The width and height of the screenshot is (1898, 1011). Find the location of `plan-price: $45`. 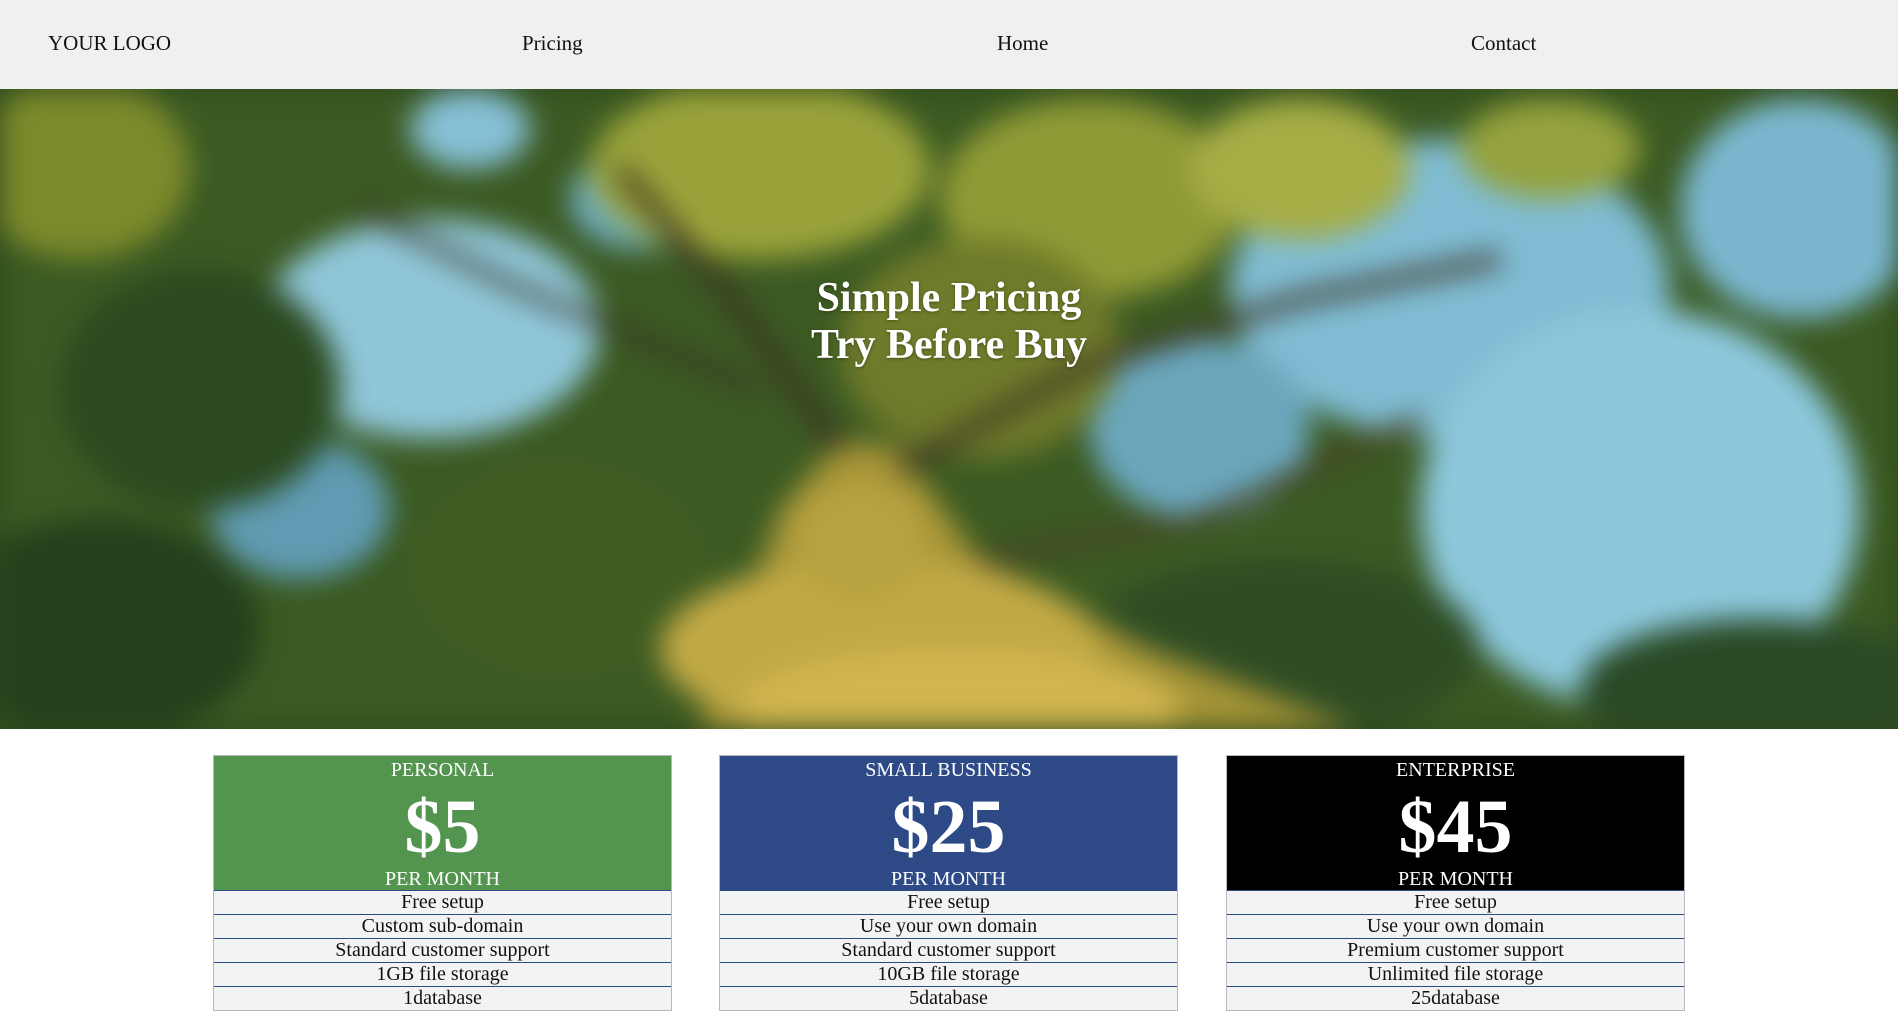

plan-price: $45 is located at coordinates (1455, 827).